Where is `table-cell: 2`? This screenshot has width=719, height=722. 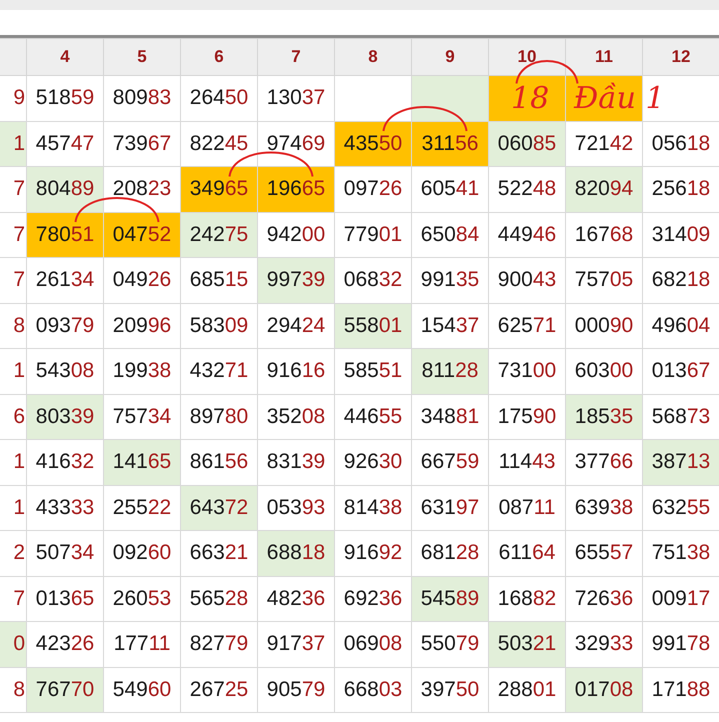
table-cell: 2 is located at coordinates (13, 553).